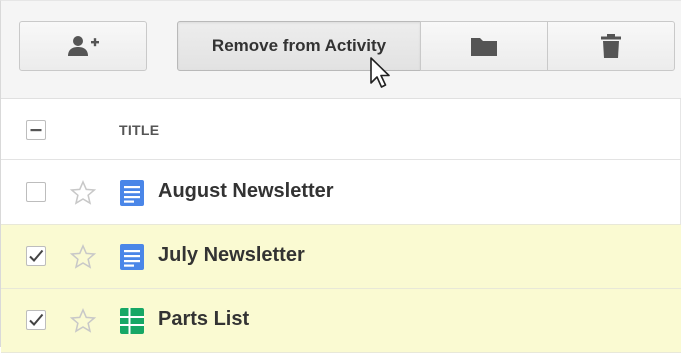 The height and width of the screenshot is (353, 681). What do you see at coordinates (231, 255) in the screenshot?
I see `file-name: July Newsletter` at bounding box center [231, 255].